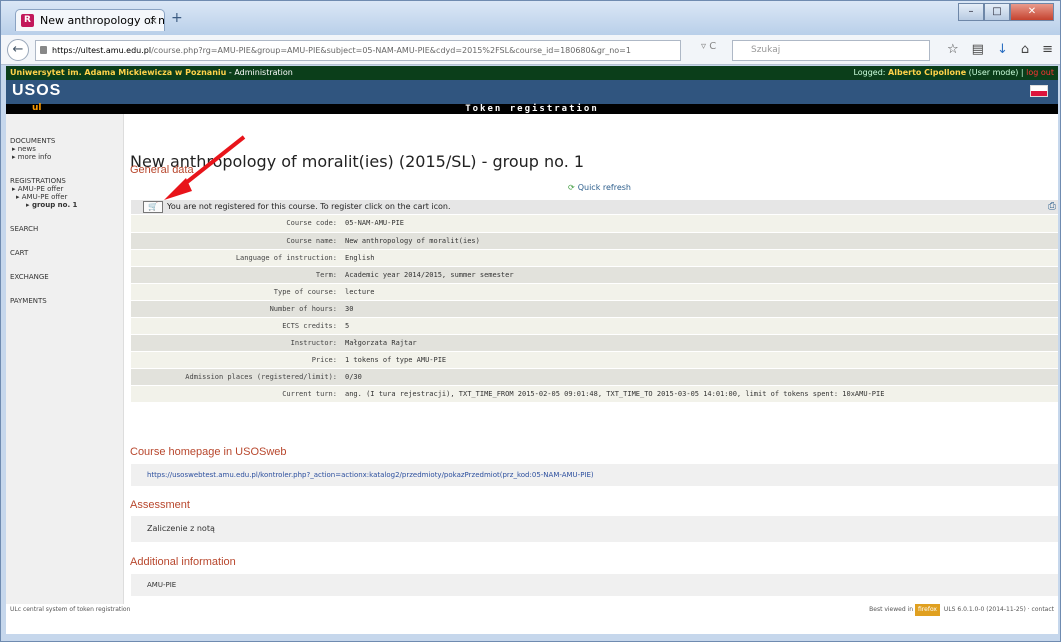 Image resolution: width=1061 pixels, height=642 pixels. What do you see at coordinates (208, 452) in the screenshot?
I see `homepage-heading: Course homepage in USOSweb` at bounding box center [208, 452].